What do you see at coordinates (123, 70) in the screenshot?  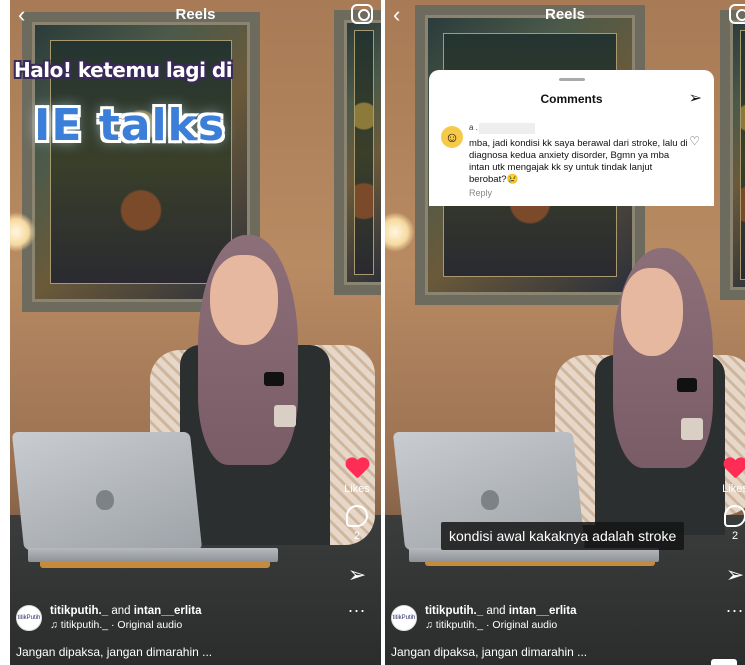 I see `overlay-text-greeting: Halo! ketemu lagi di` at bounding box center [123, 70].